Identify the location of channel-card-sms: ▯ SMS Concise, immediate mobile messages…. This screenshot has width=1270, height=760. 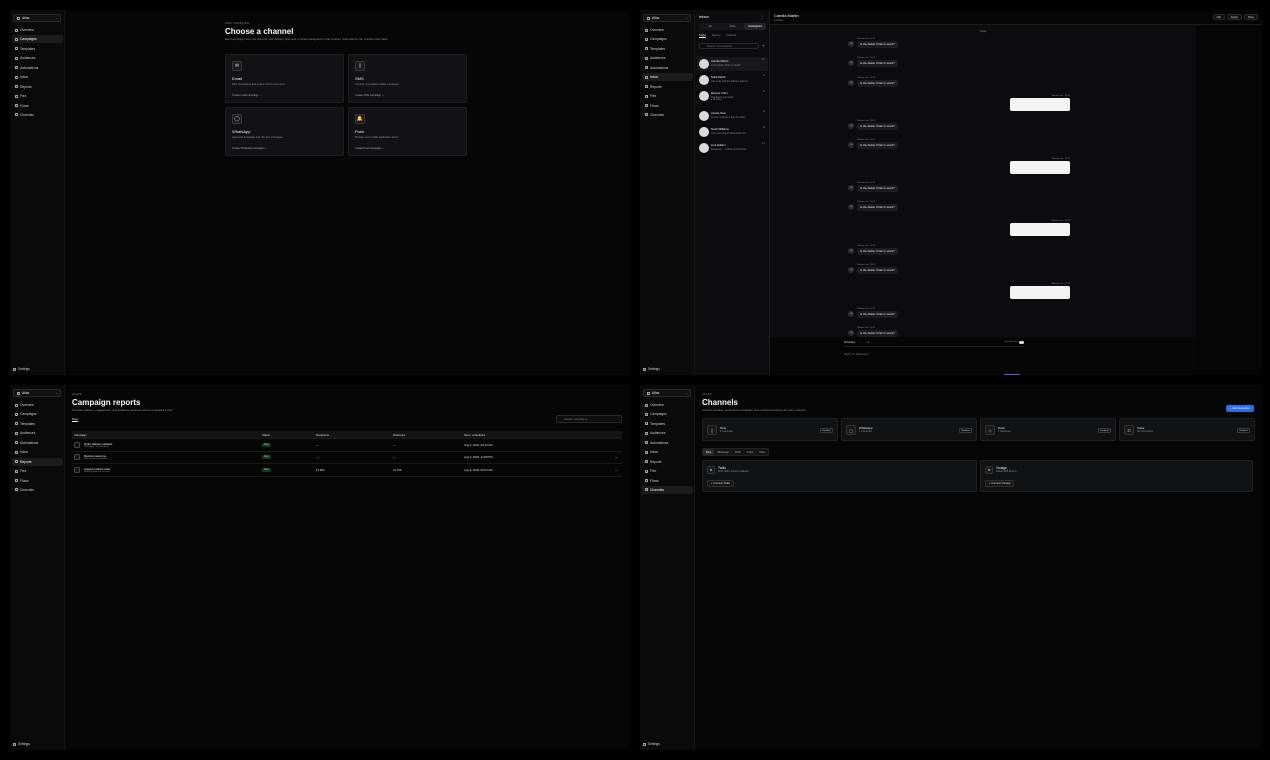
(407, 78).